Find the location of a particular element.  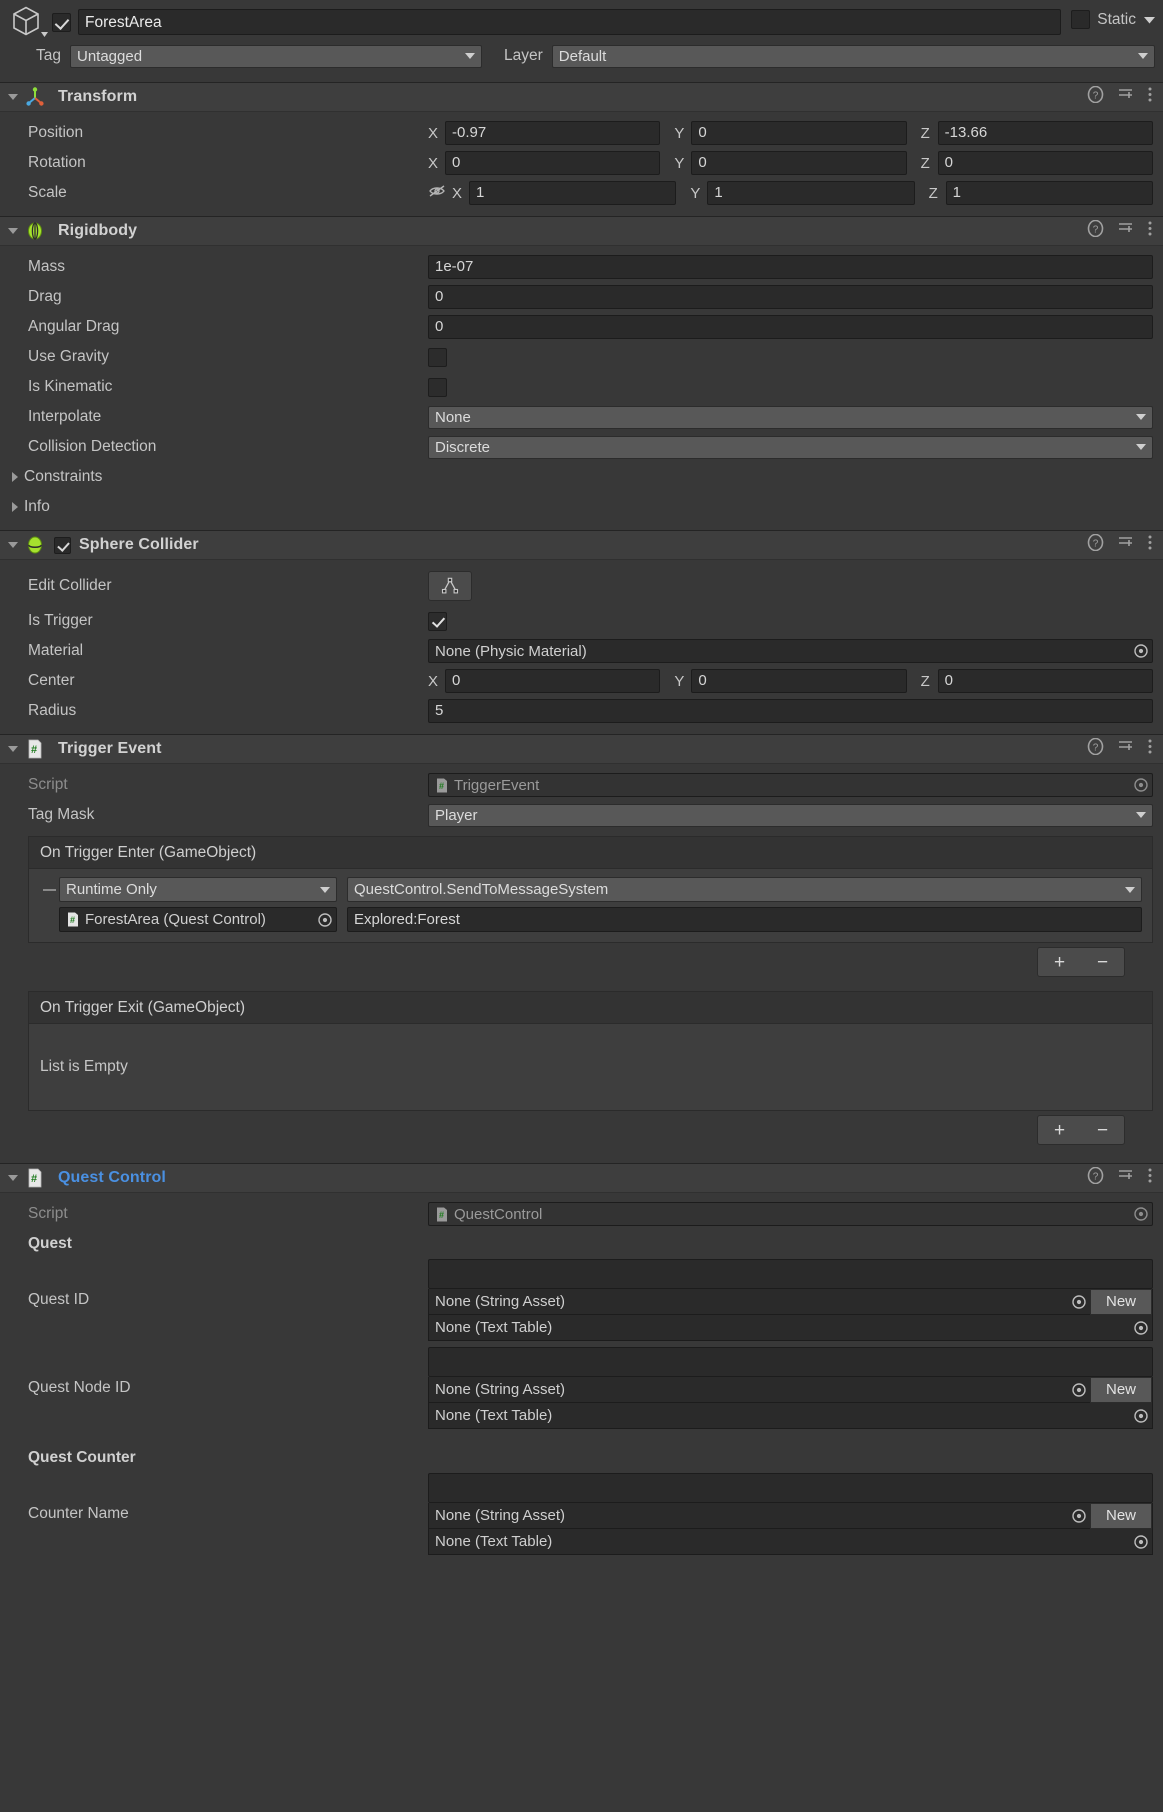

drag-handle-icon is located at coordinates (49, 889).